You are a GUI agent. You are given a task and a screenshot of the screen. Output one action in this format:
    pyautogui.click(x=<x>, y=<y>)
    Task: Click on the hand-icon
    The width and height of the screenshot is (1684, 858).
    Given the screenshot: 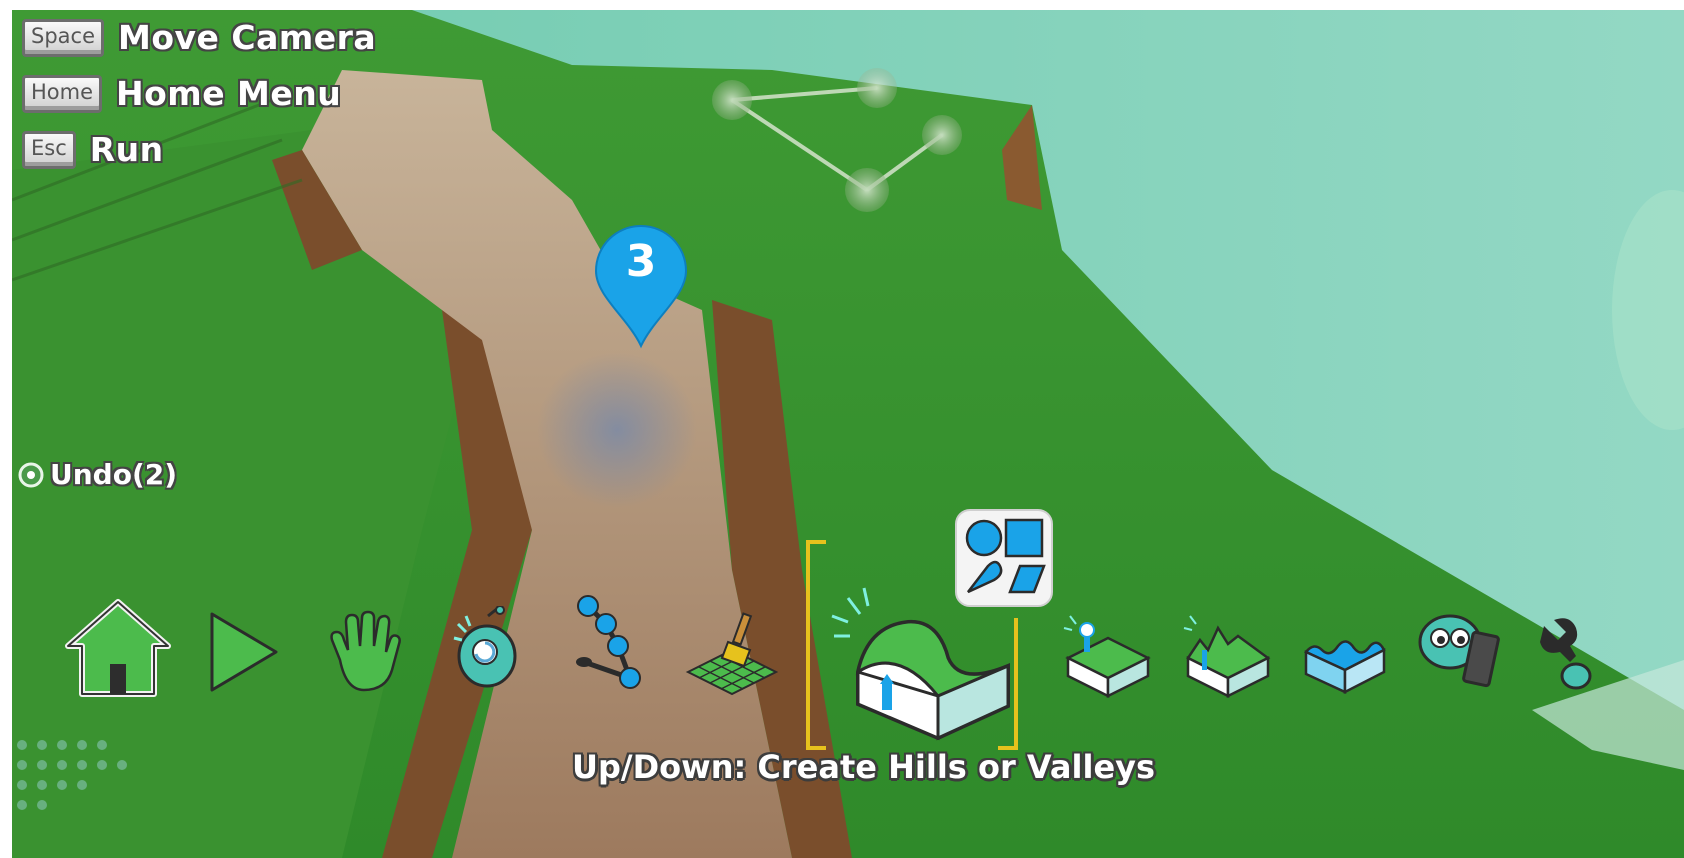 What is the action you would take?
    pyautogui.click(x=365, y=651)
    